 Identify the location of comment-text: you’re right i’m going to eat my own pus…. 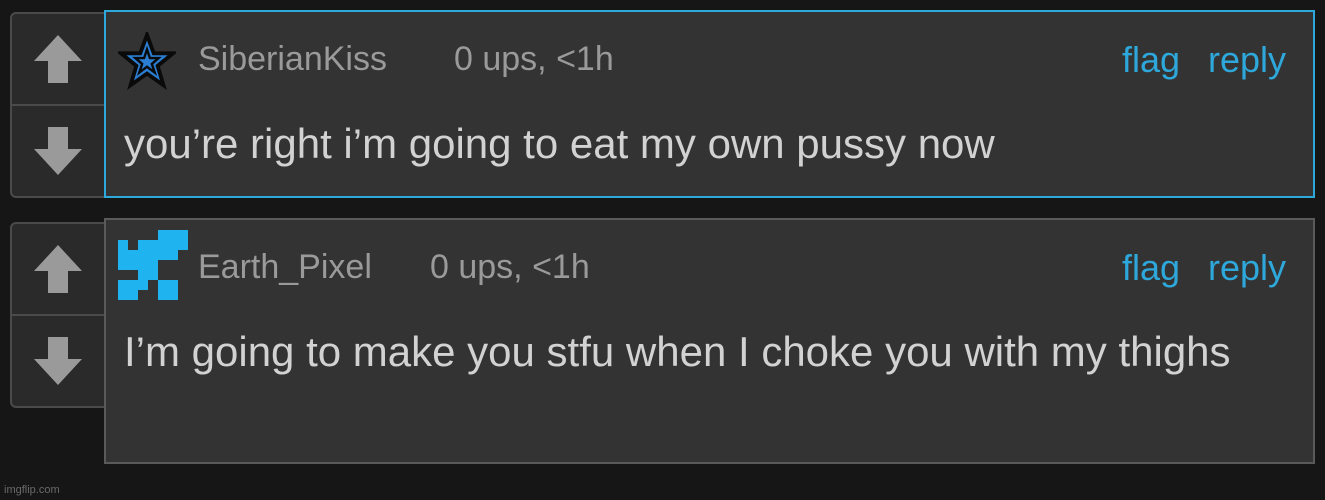
(559, 143).